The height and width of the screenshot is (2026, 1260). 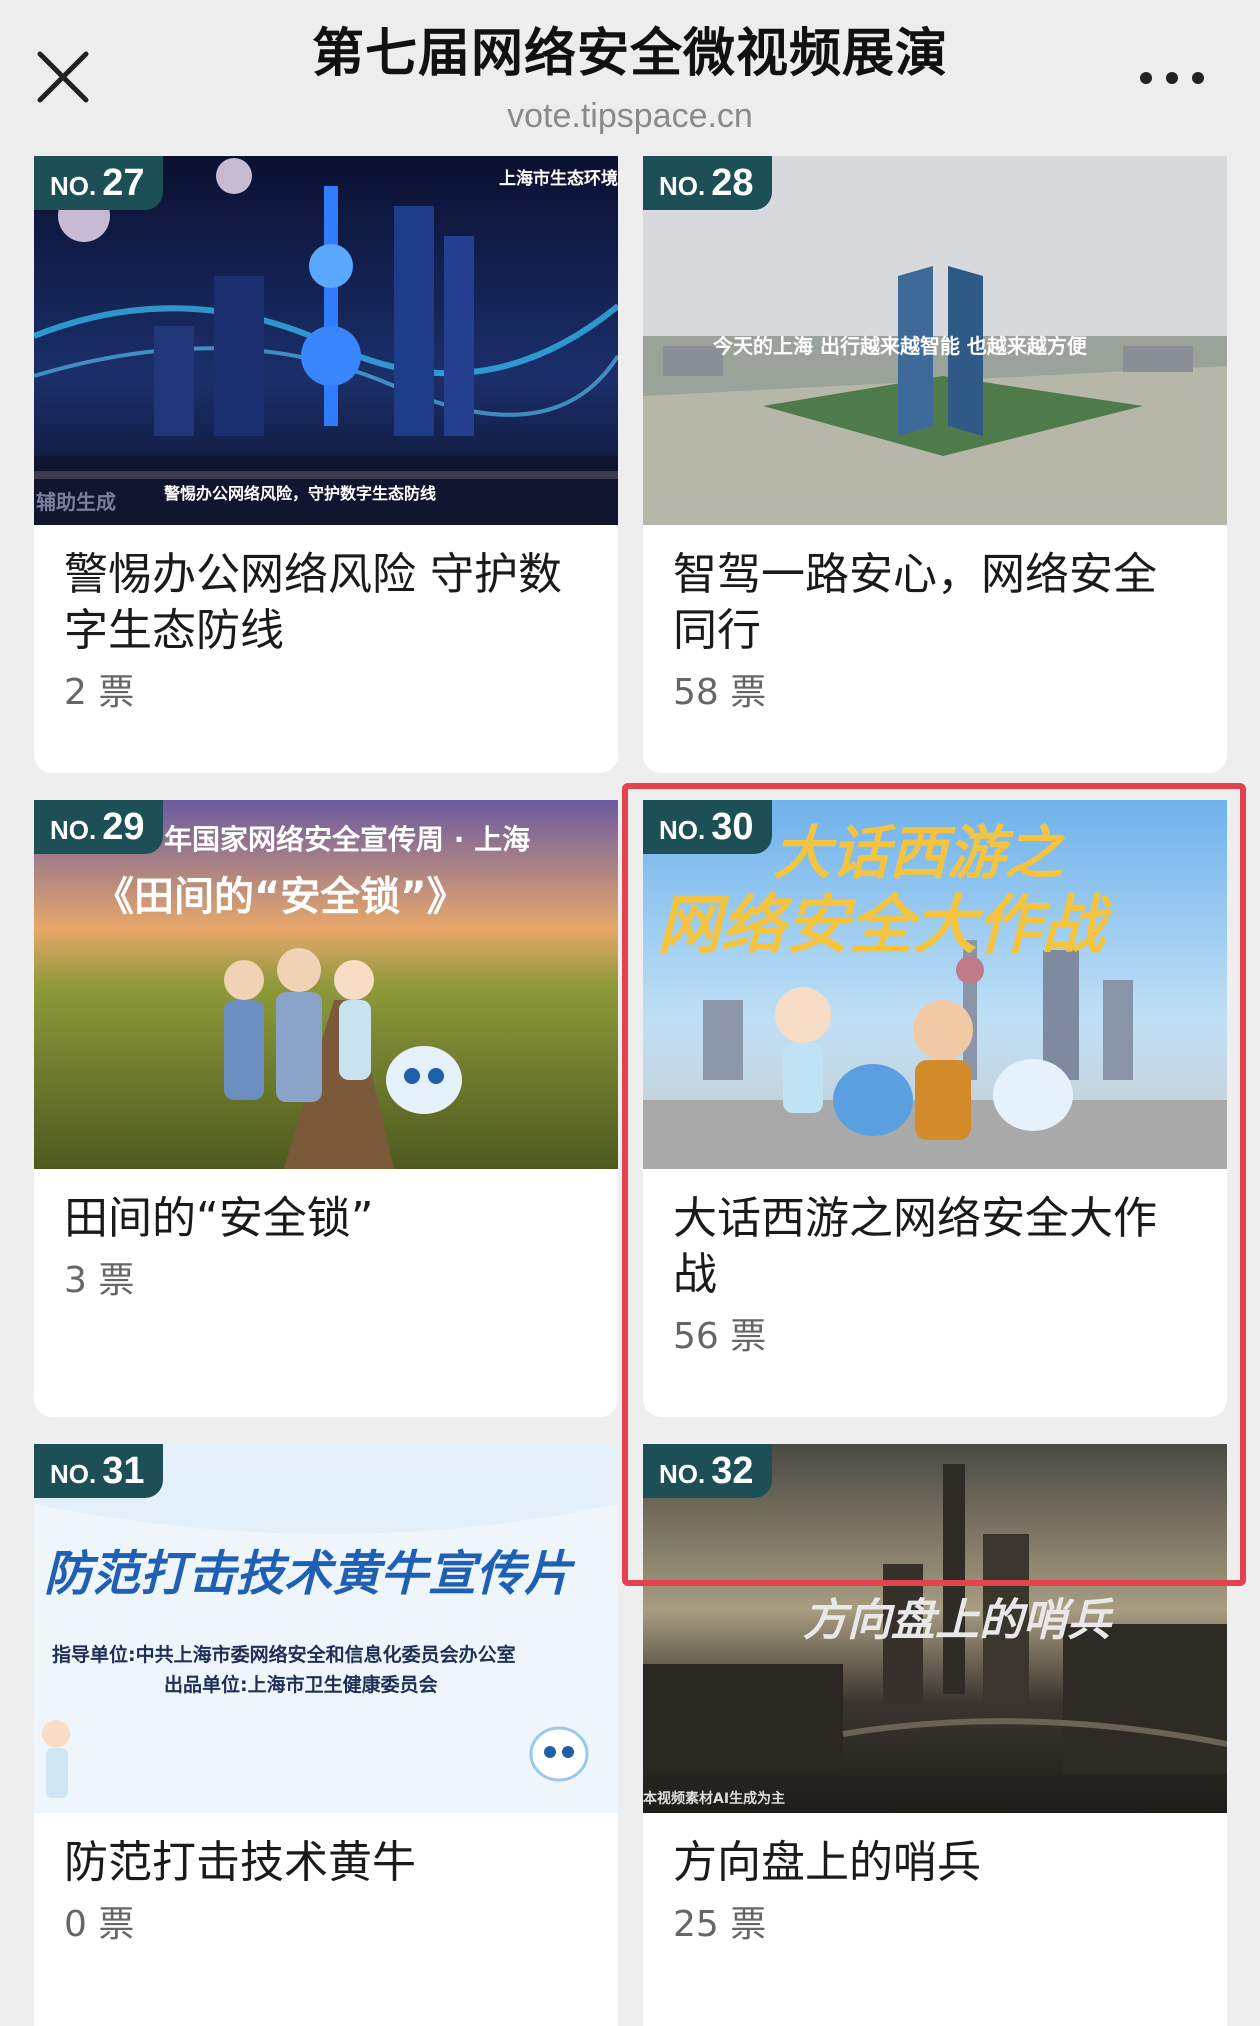 I want to click on video-thumbnail: 方向盘上的哨兵 本视频素材AI生成为主 NO. 32, so click(x=935, y=1628).